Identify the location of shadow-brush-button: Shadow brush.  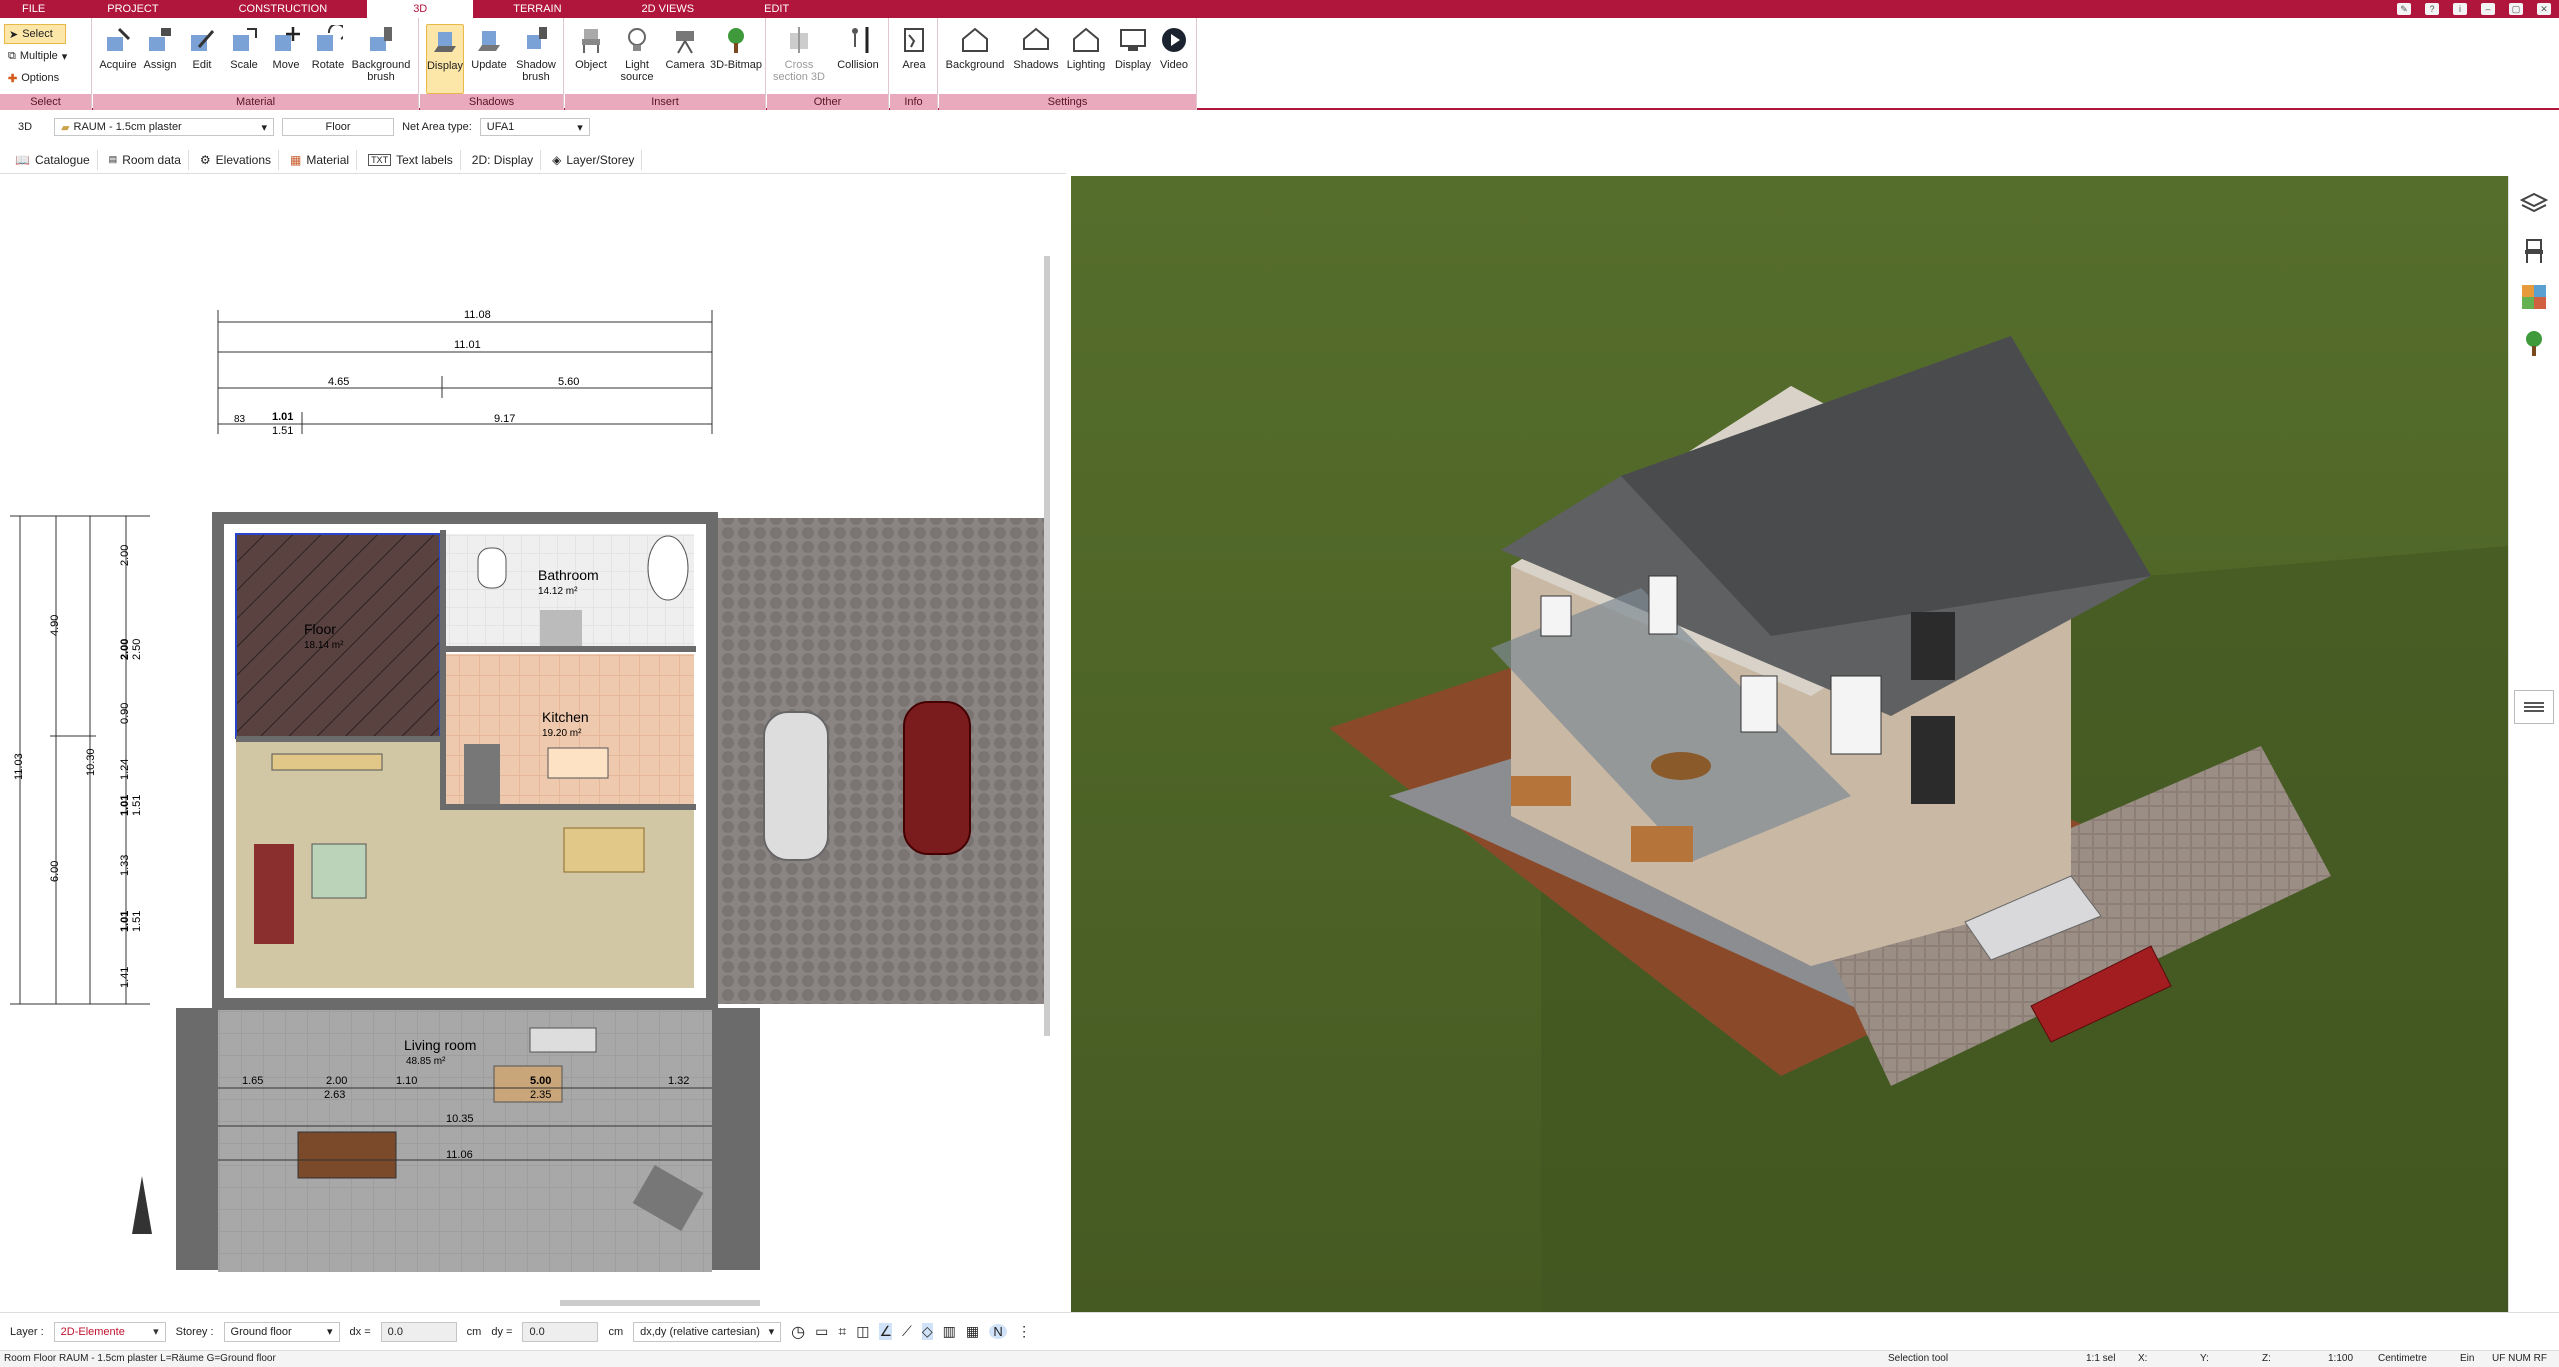
(536, 59).